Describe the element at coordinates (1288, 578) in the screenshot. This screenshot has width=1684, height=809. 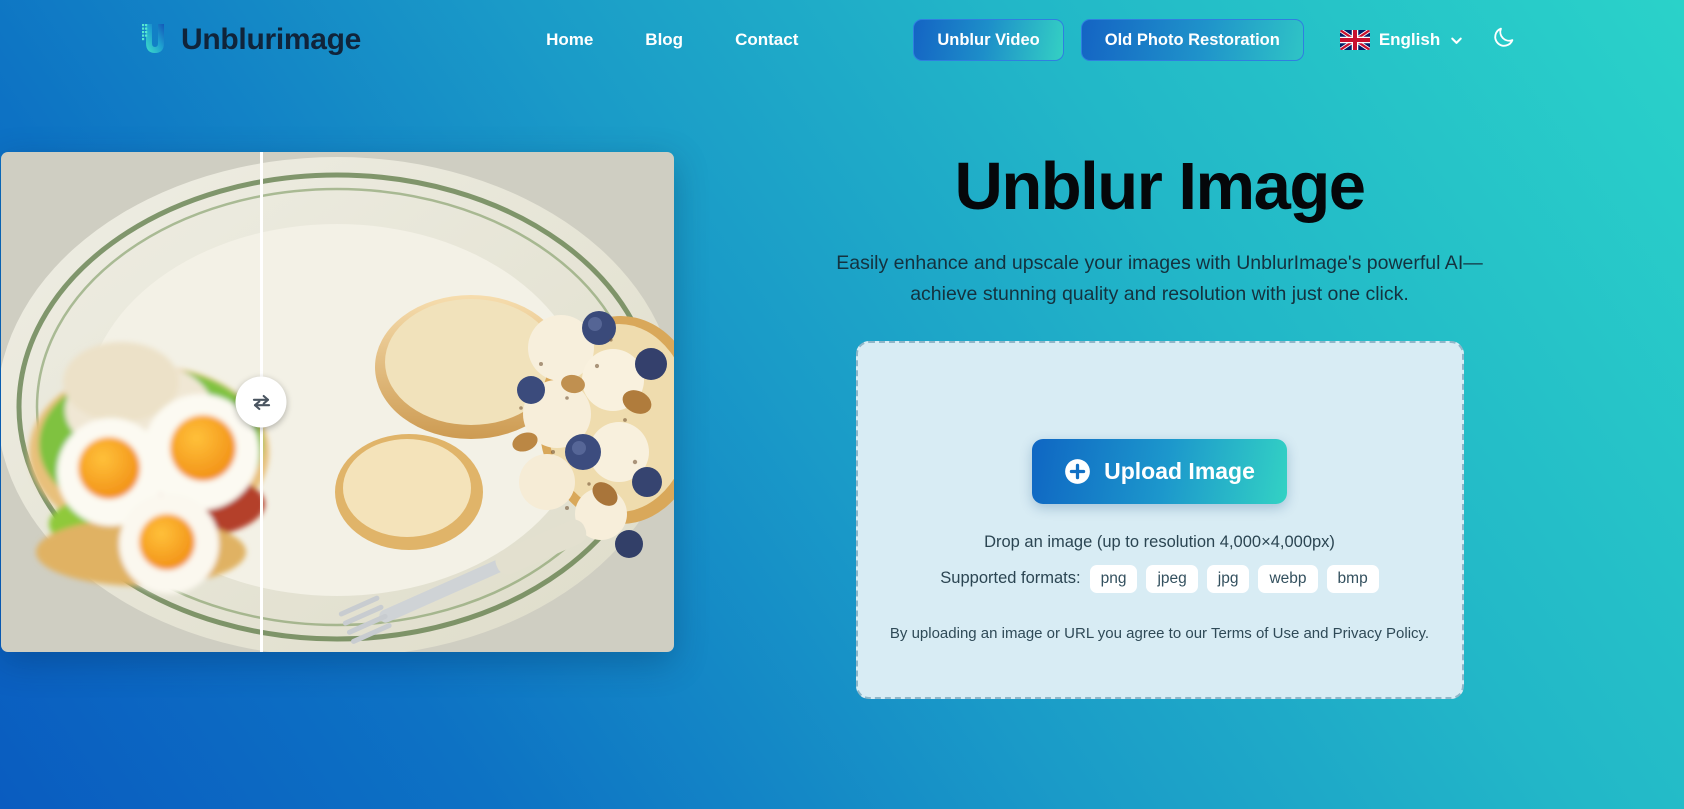
I see `format-chip-webp: webp` at that location.